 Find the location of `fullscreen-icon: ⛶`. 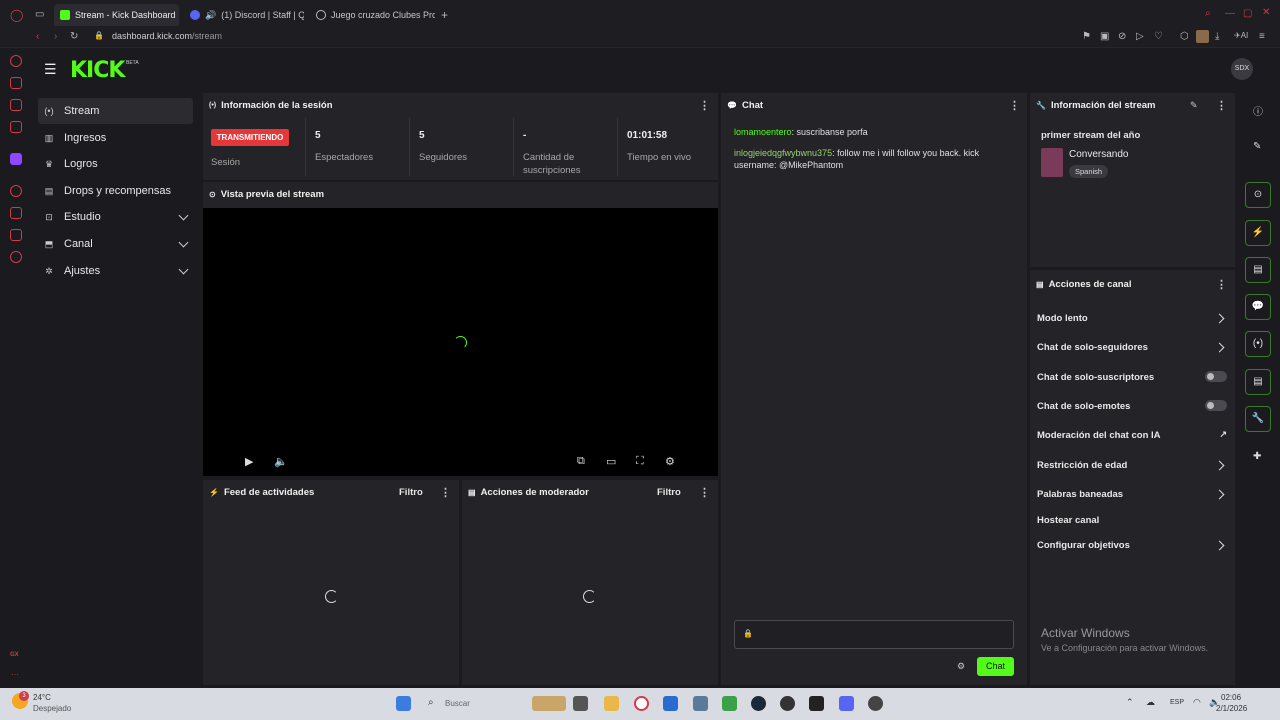

fullscreen-icon: ⛶ is located at coordinates (640, 461).